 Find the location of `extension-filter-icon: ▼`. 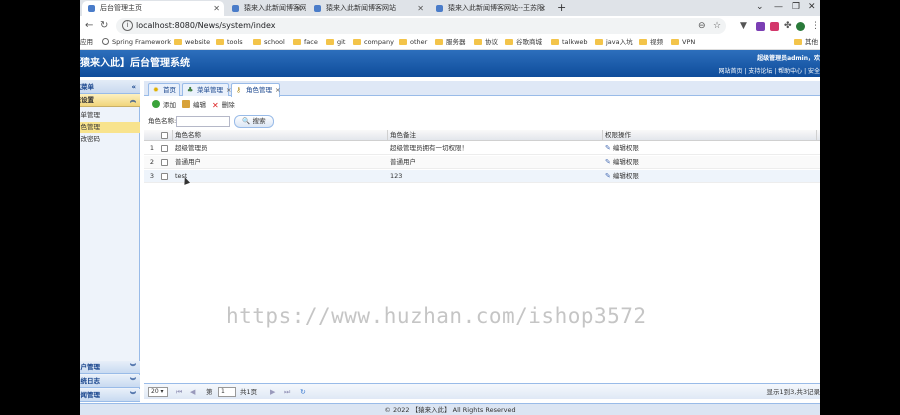

extension-filter-icon: ▼ is located at coordinates (743, 26).